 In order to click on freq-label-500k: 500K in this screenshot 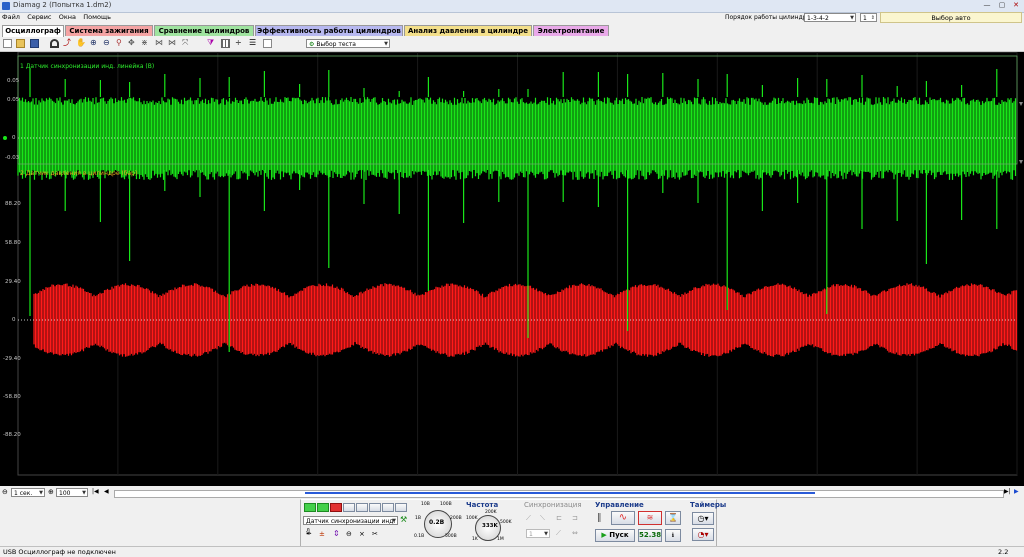, I will do `click(506, 522)`.